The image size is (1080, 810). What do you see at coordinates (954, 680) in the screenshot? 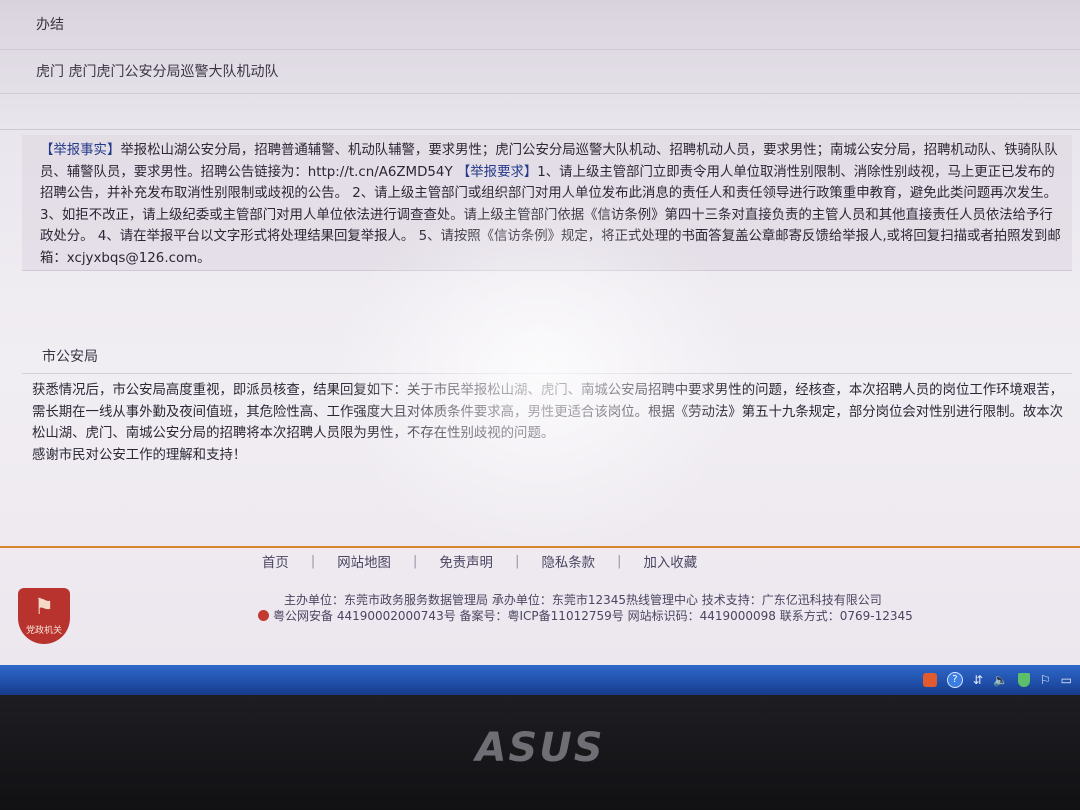
I see `help-icon: ?` at bounding box center [954, 680].